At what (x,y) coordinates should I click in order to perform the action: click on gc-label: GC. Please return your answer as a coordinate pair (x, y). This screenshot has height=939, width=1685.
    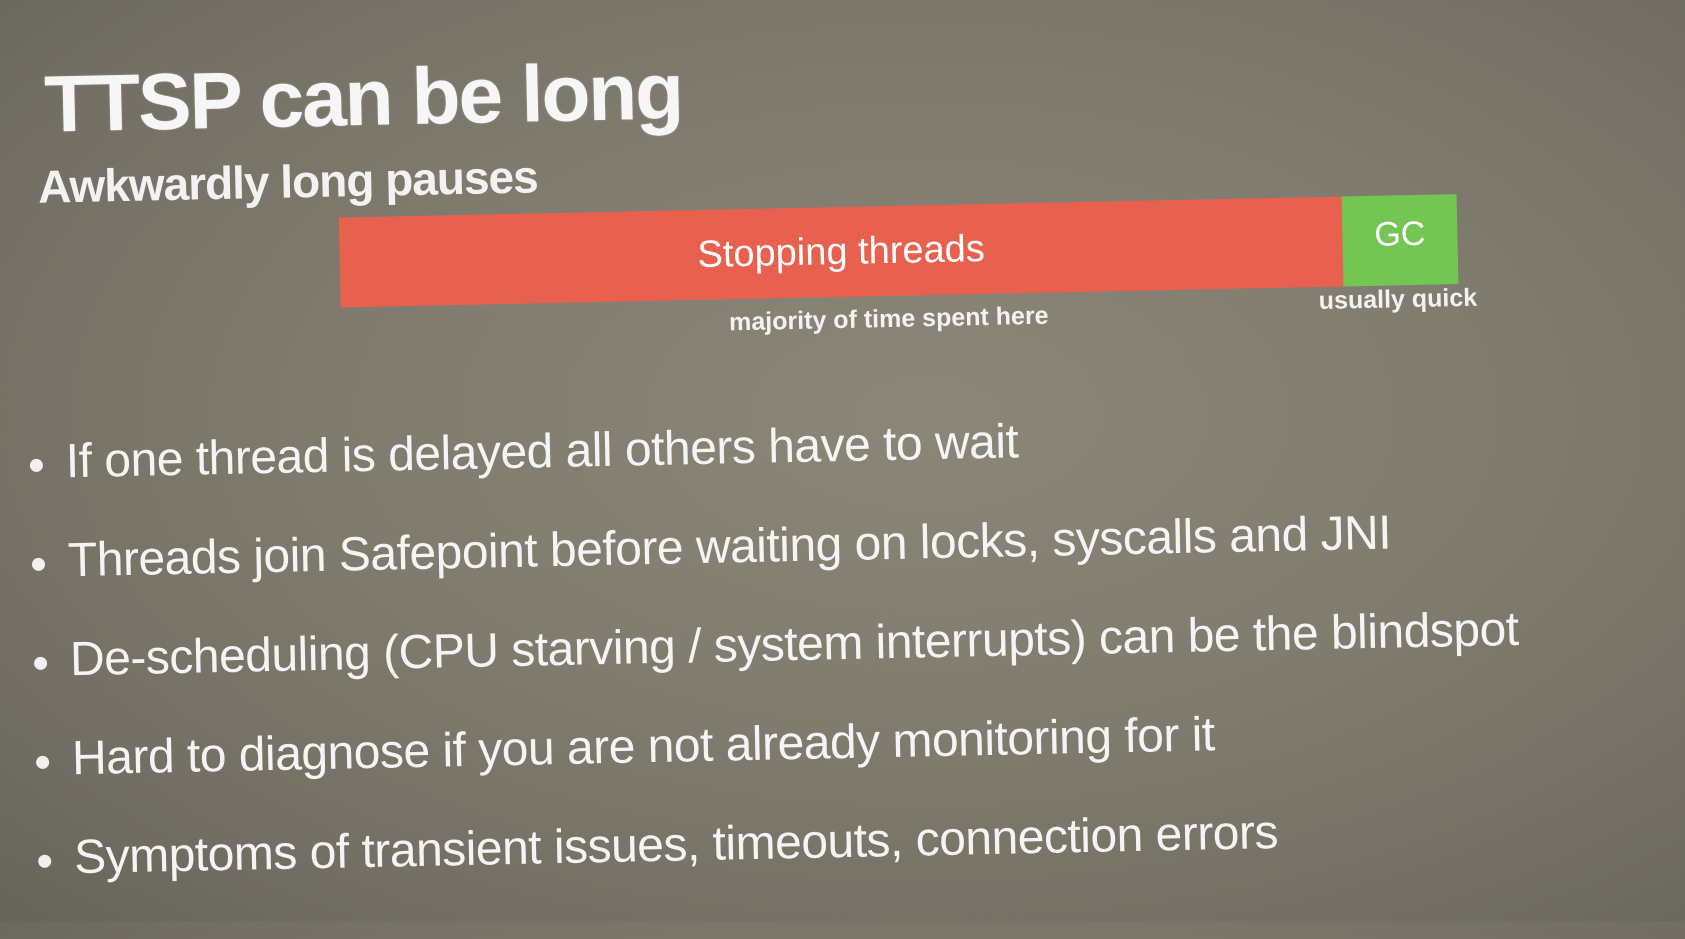
    Looking at the image, I should click on (1399, 234).